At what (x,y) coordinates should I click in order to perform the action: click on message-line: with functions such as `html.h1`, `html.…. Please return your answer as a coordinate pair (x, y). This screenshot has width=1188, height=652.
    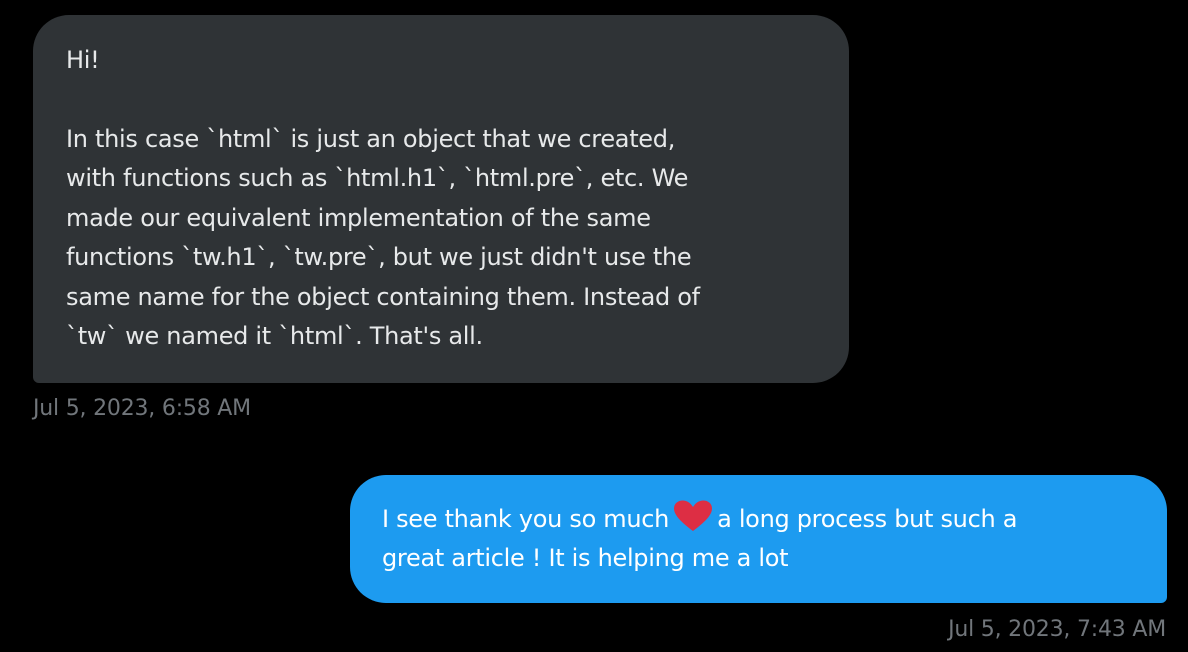
    Looking at the image, I should click on (377, 178).